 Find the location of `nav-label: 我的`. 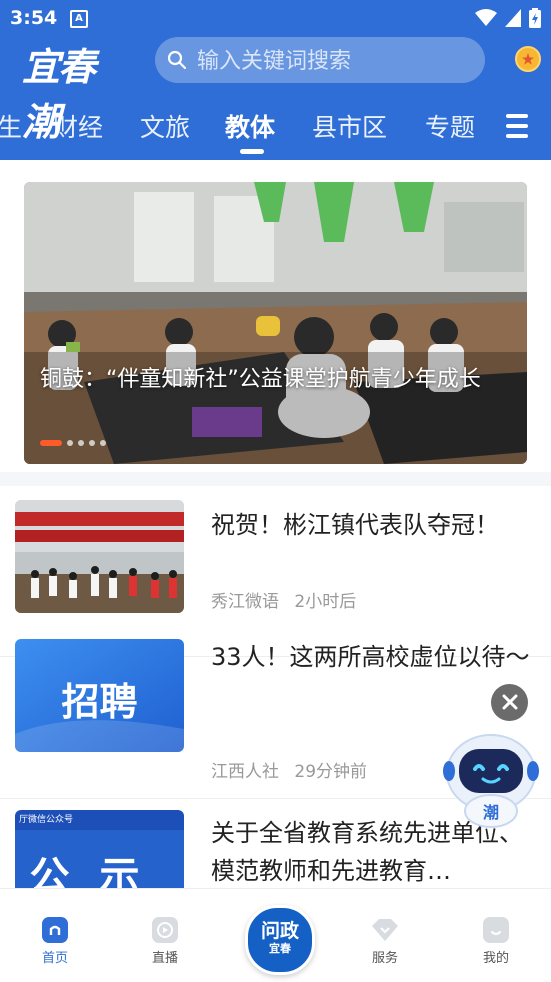

nav-label: 我的 is located at coordinates (495, 958).